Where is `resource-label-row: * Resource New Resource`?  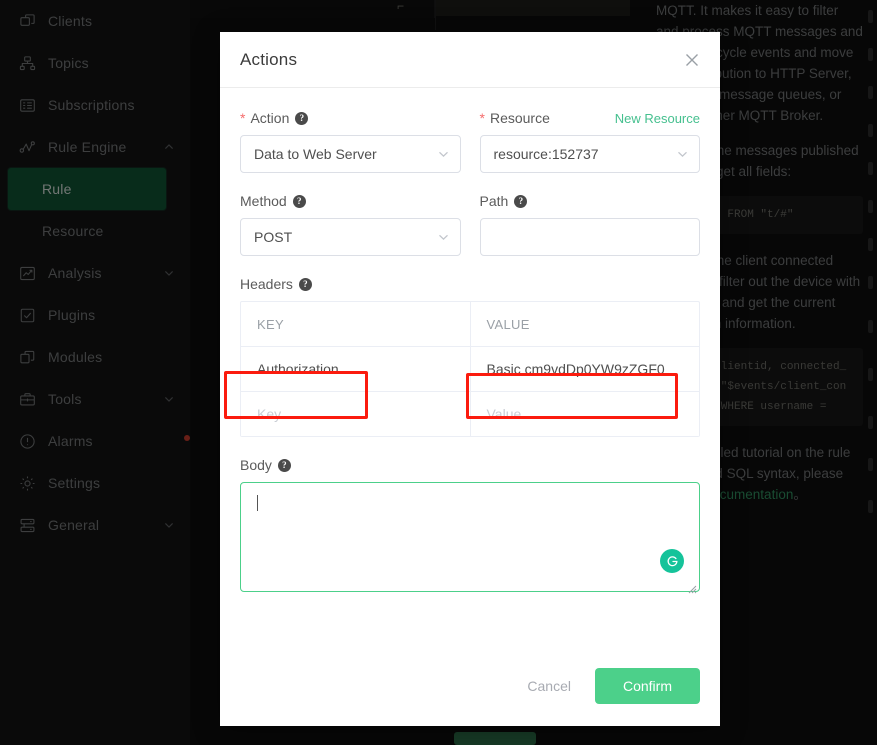
resource-label-row: * Resource New Resource is located at coordinates (590, 118).